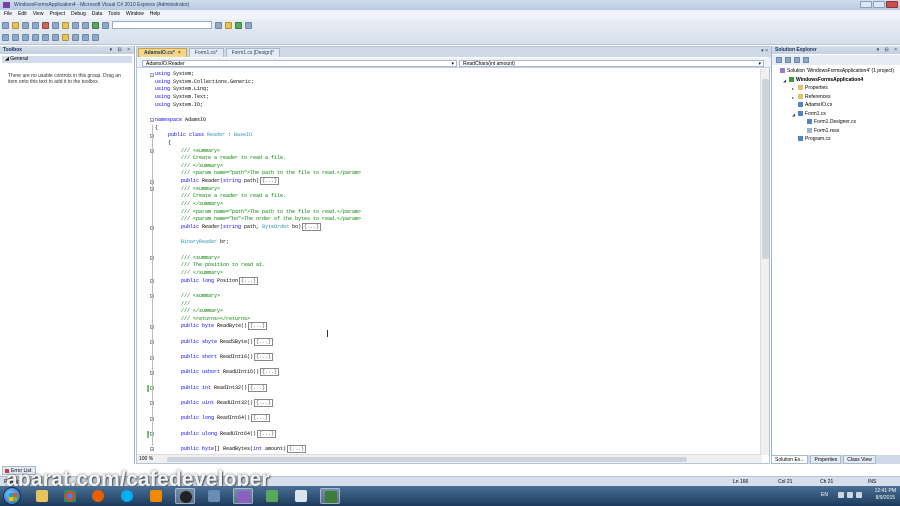 The image size is (900, 506). What do you see at coordinates (65, 25) in the screenshot?
I see `paste-icon` at bounding box center [65, 25].